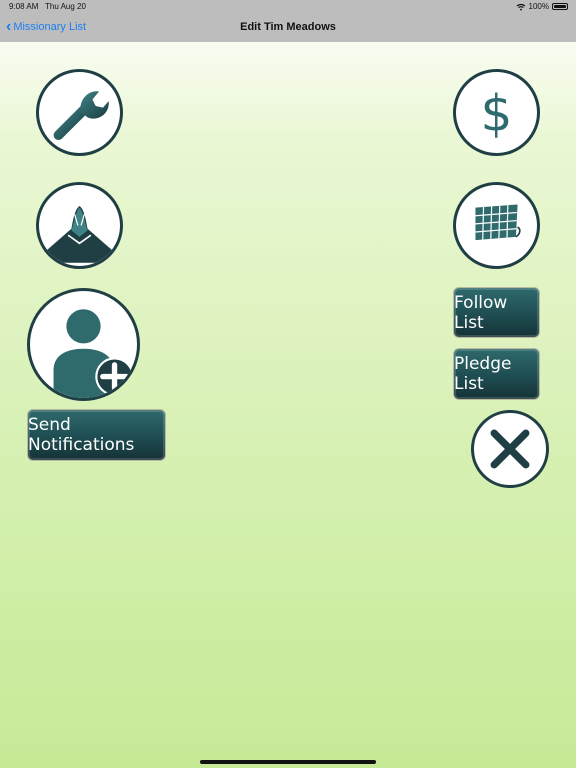 The width and height of the screenshot is (576, 768). What do you see at coordinates (65, 6) in the screenshot?
I see `status-date: Thu Aug 20` at bounding box center [65, 6].